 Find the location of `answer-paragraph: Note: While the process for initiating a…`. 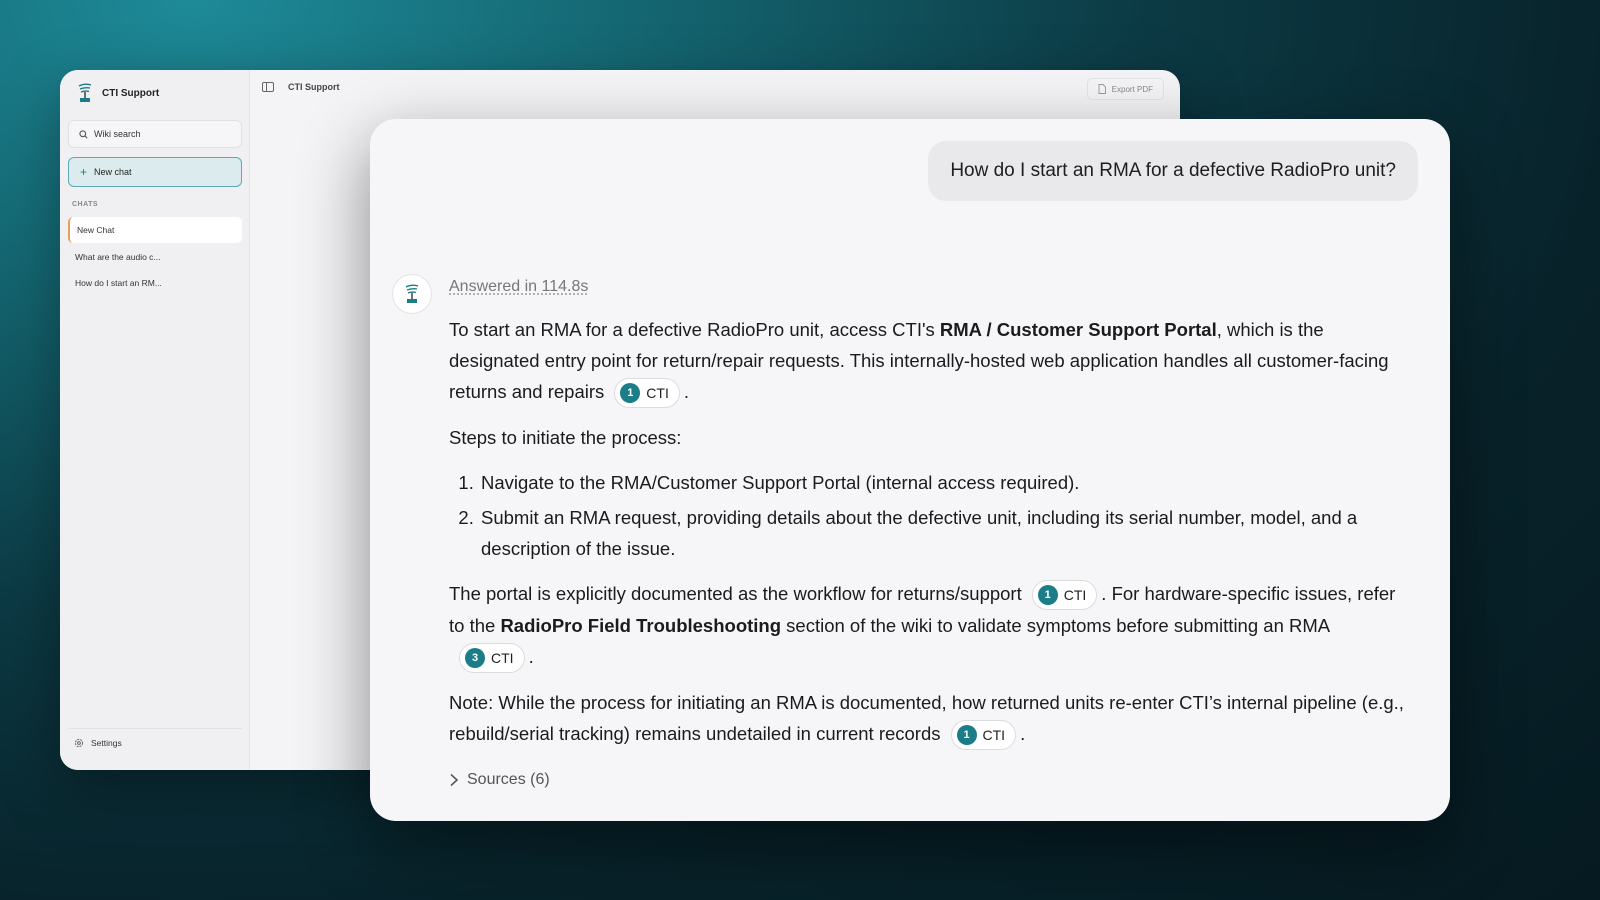

answer-paragraph: Note: While the process for initiating a… is located at coordinates (929, 719).